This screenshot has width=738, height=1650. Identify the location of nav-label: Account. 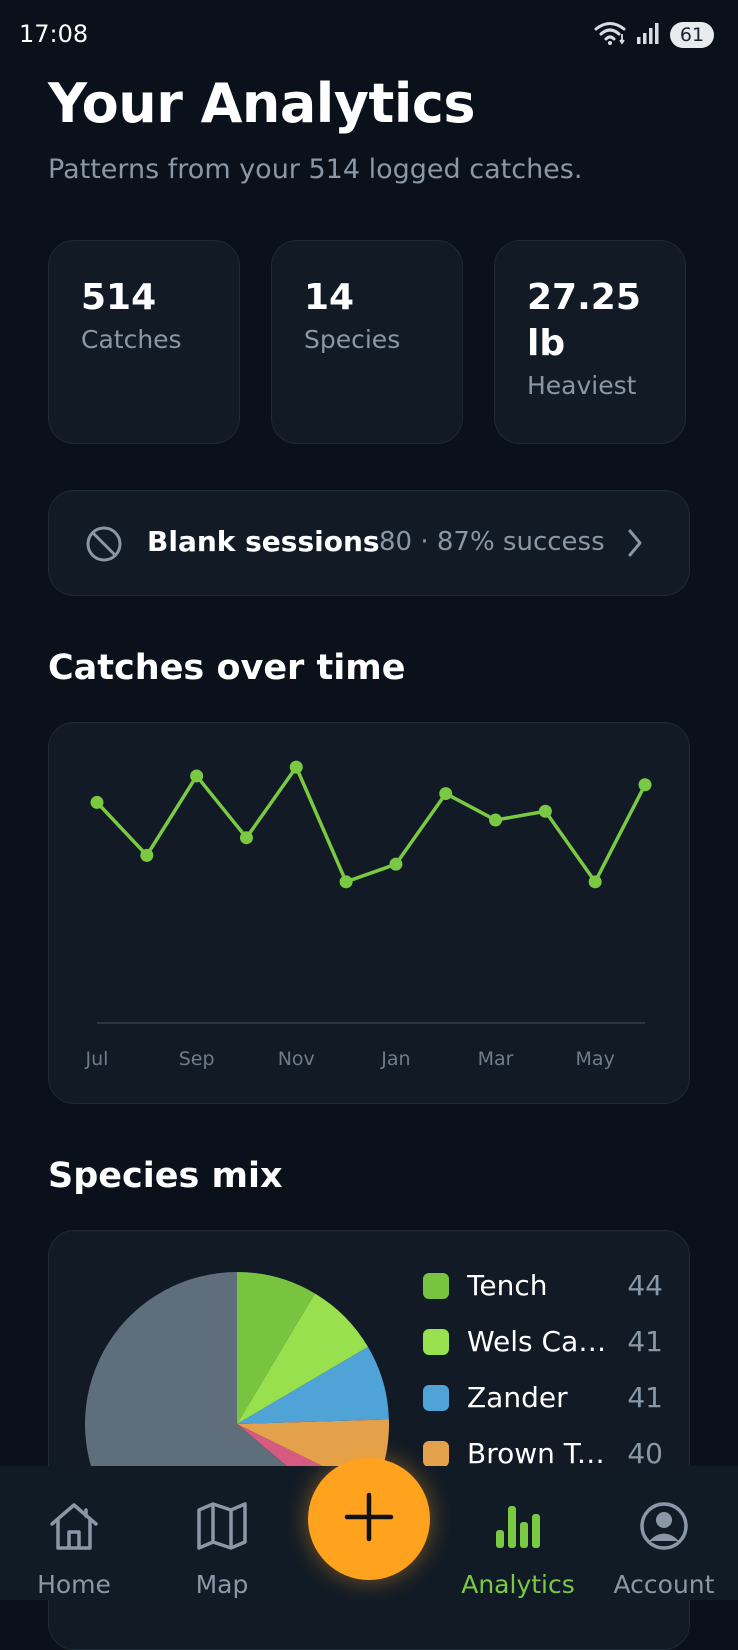
(664, 1584).